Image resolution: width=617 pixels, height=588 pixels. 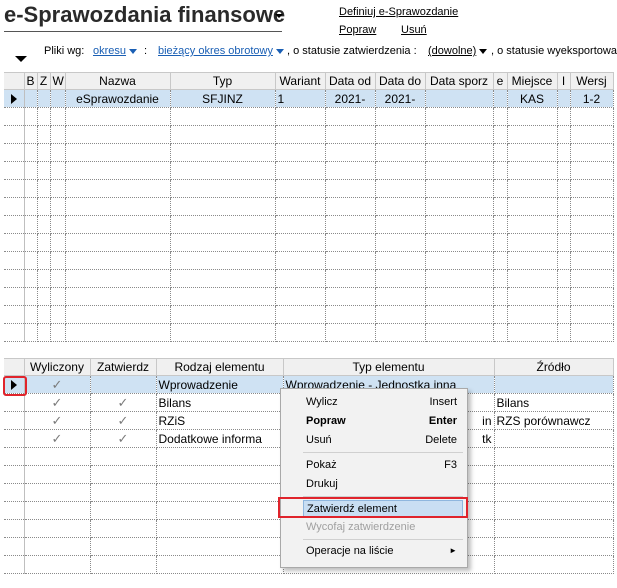 What do you see at coordinates (483, 51) in the screenshot?
I see `chevron-down-icon` at bounding box center [483, 51].